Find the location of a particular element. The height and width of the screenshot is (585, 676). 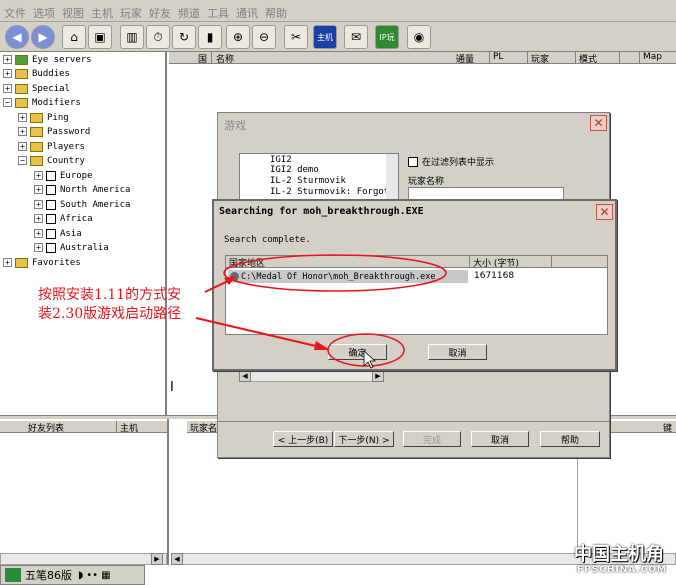

arrow-head is located at coordinates (322, 345).